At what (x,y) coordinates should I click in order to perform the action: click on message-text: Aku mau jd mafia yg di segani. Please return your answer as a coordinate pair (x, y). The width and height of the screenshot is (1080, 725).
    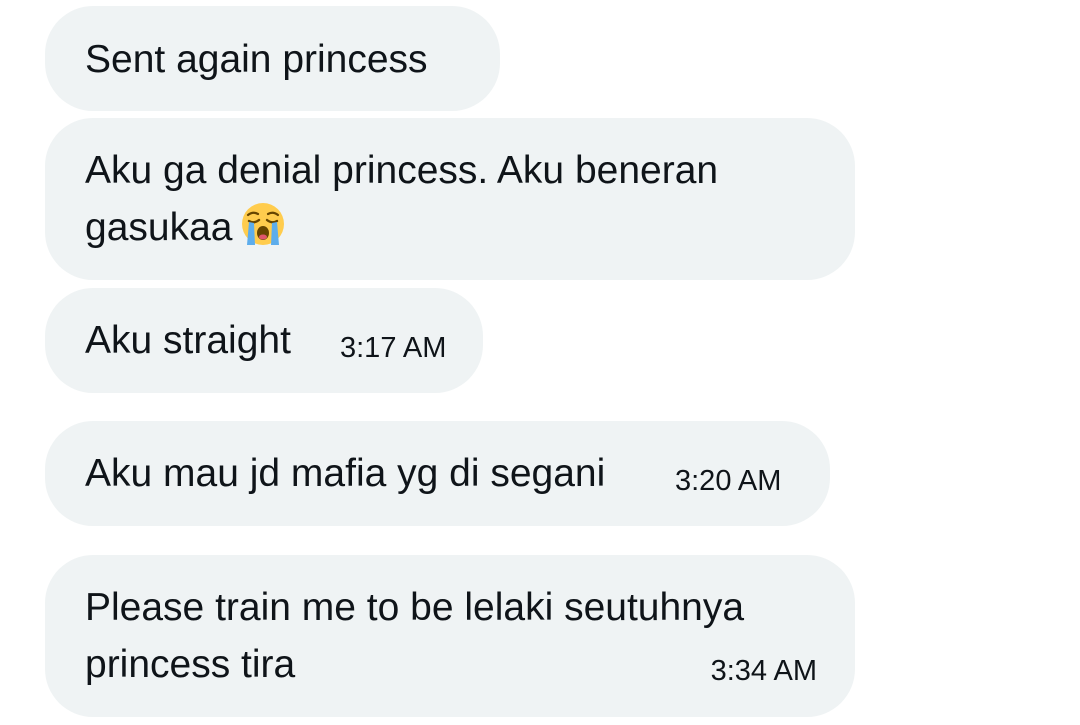
    Looking at the image, I should click on (345, 473).